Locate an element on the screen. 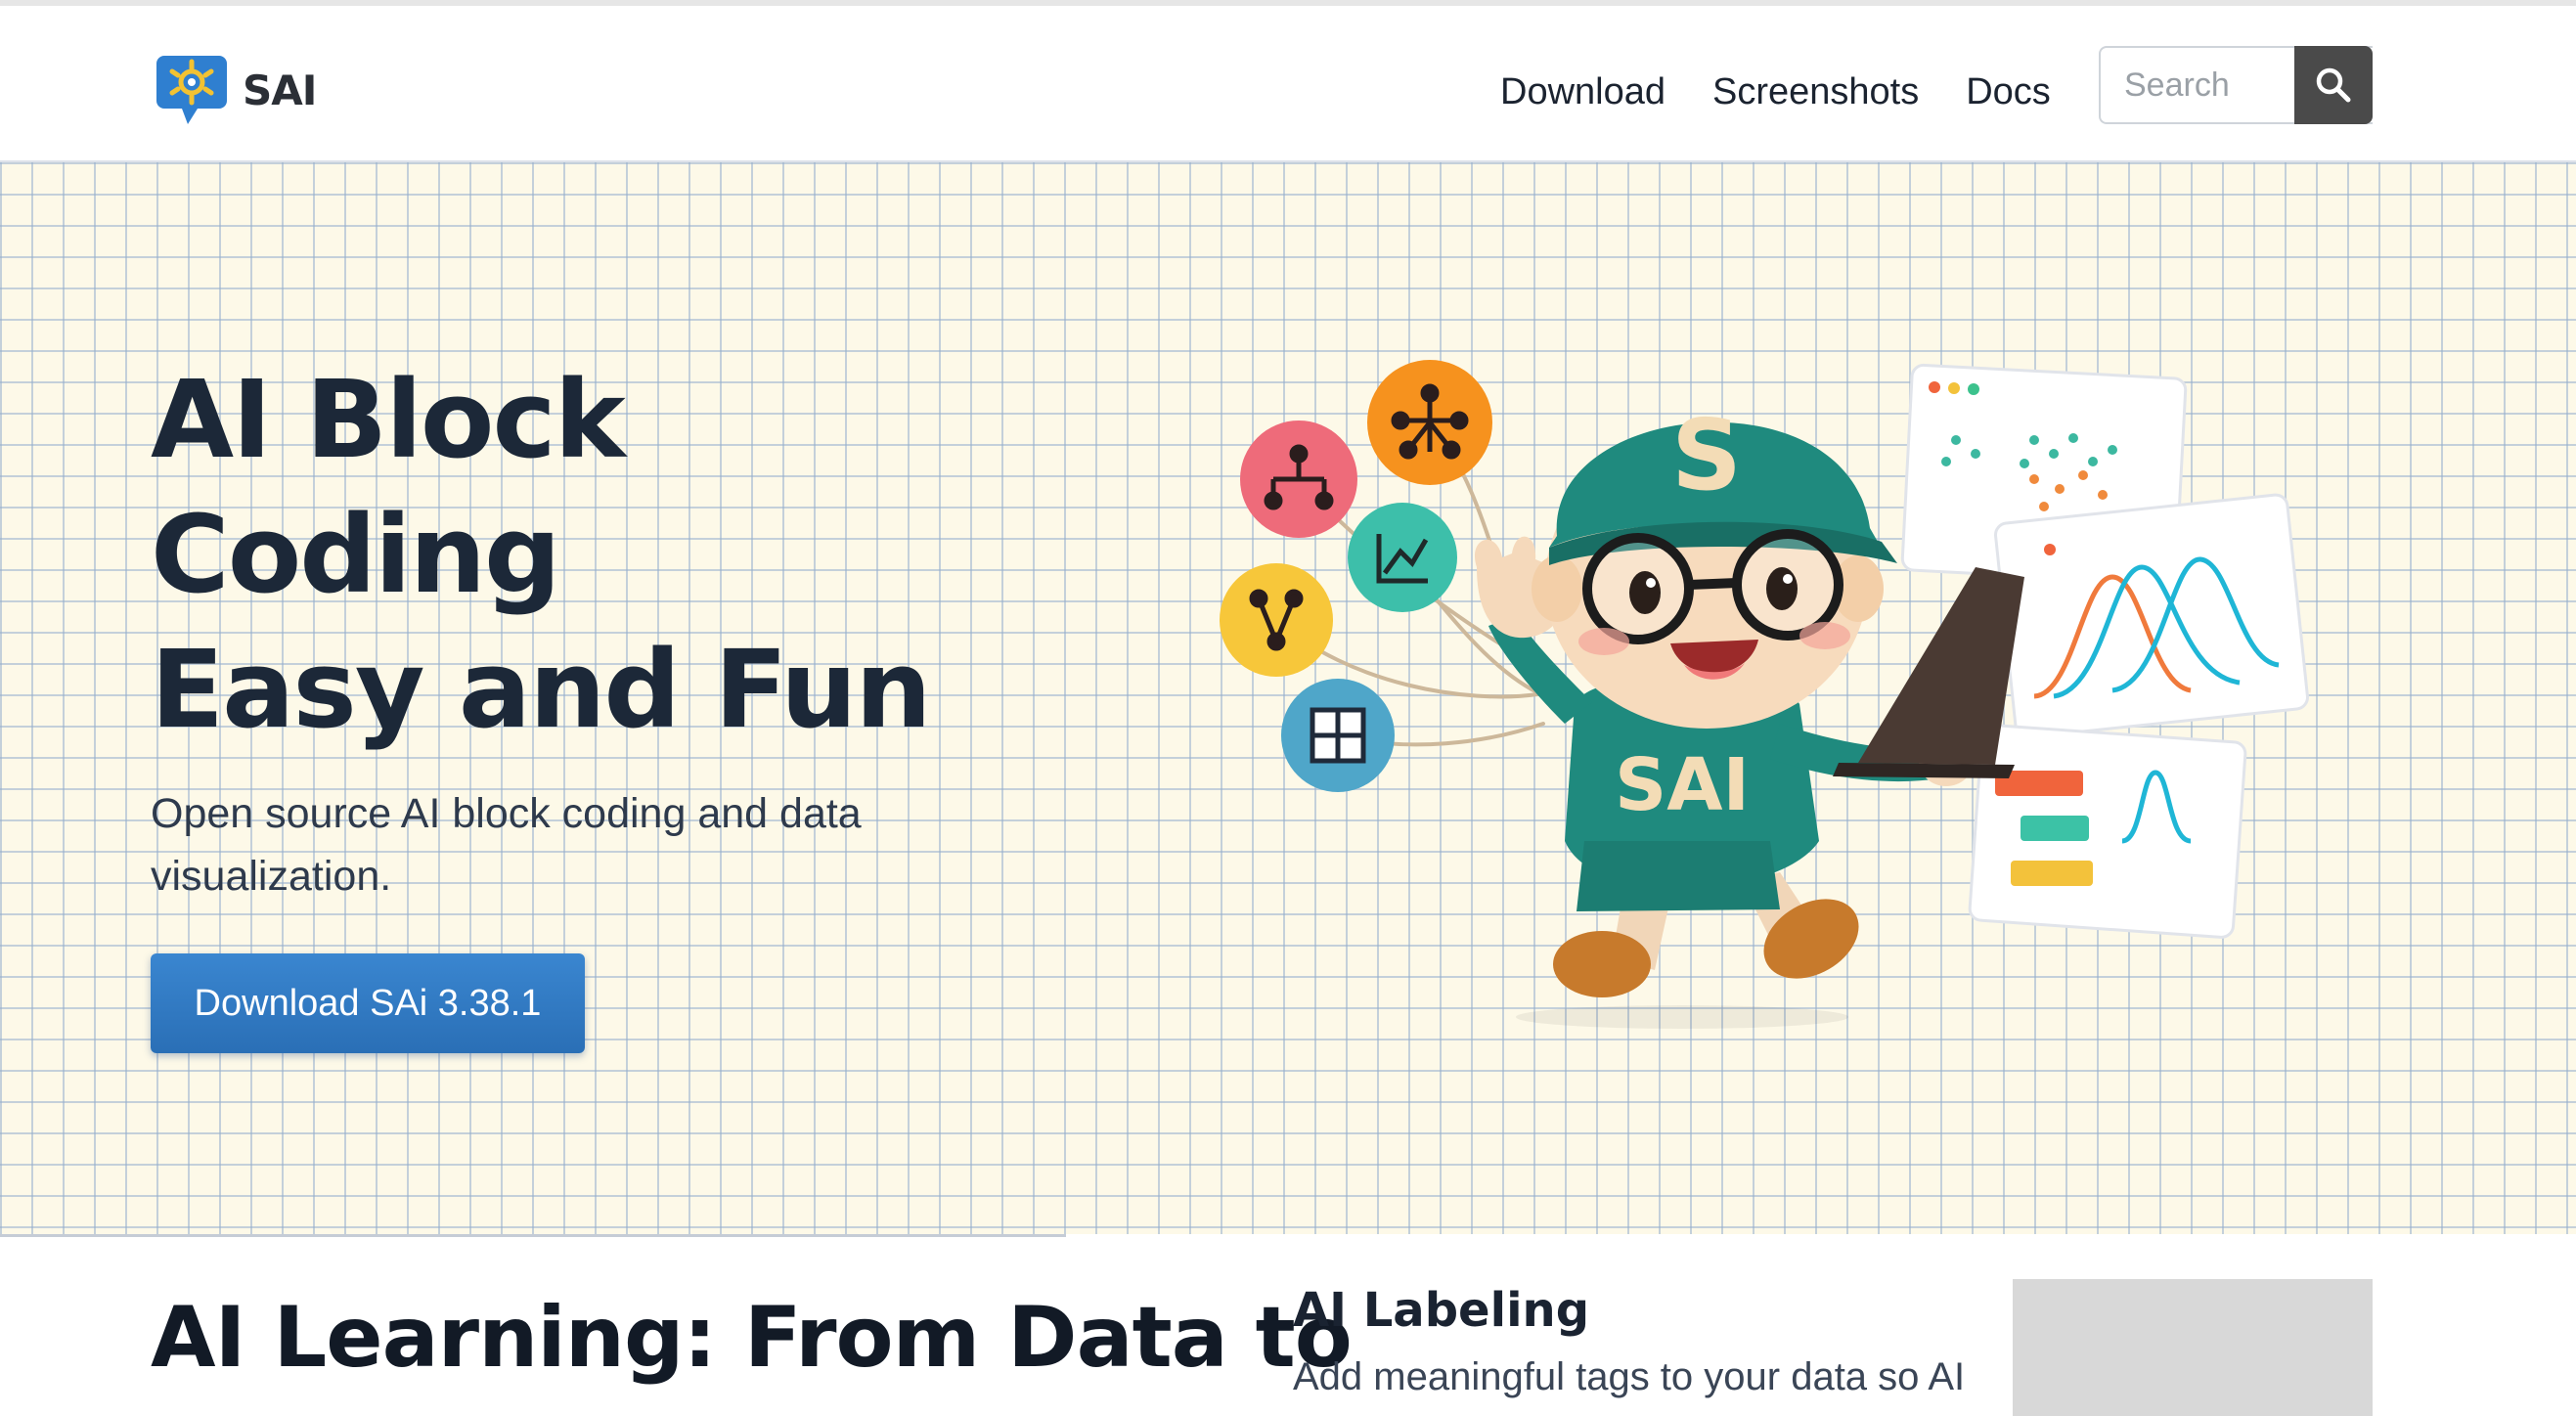  top-navbar: SAI Download Screenshots Docs is located at coordinates (1288, 84).